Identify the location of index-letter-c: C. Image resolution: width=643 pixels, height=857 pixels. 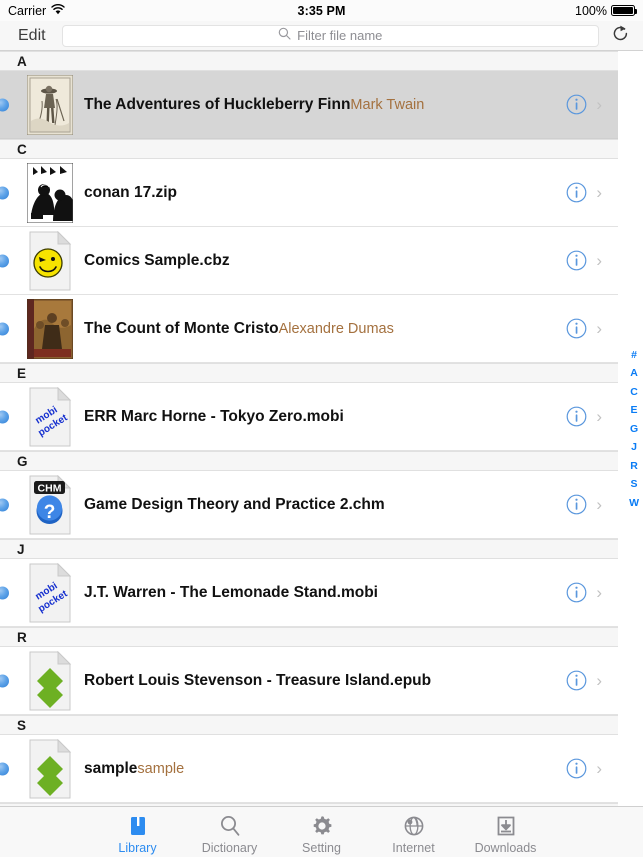
(634, 391).